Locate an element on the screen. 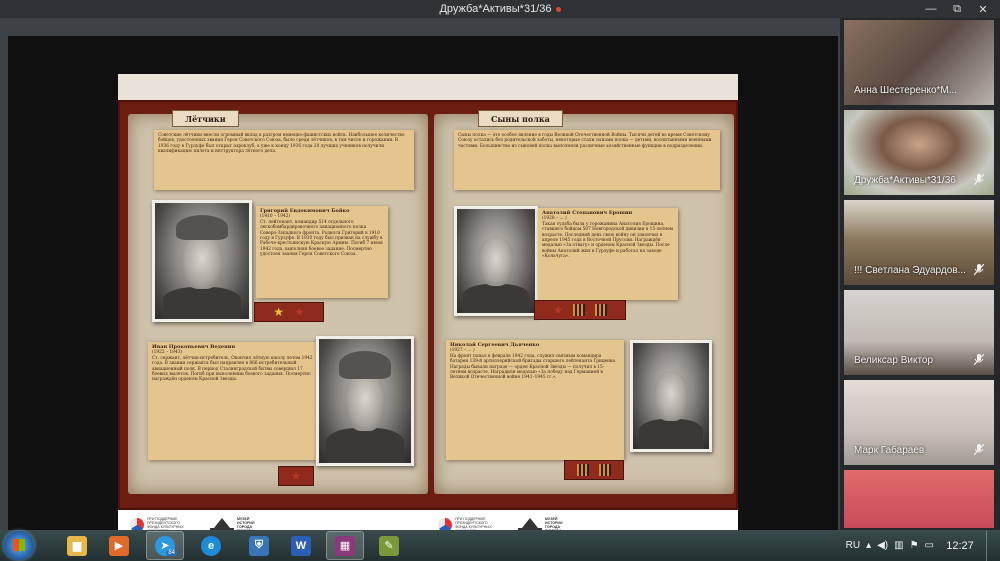 The height and width of the screenshot is (561, 1000). minimize-button: — is located at coordinates (931, 9).